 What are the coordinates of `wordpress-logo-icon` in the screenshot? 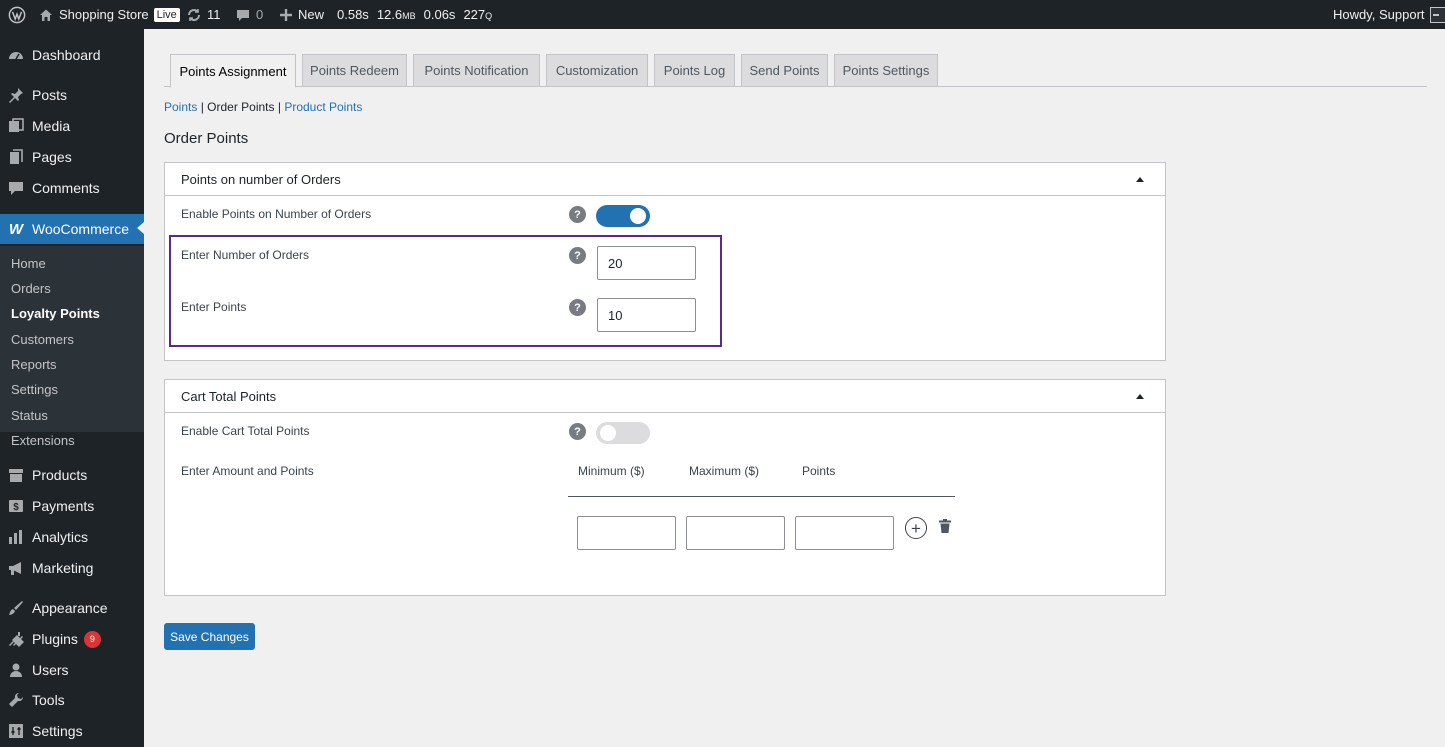 It's located at (17, 14).